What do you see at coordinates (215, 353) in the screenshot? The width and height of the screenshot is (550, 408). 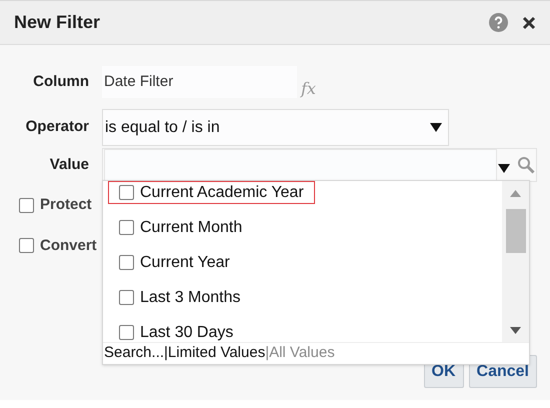 I see `search-mode-link: |Limited Values` at bounding box center [215, 353].